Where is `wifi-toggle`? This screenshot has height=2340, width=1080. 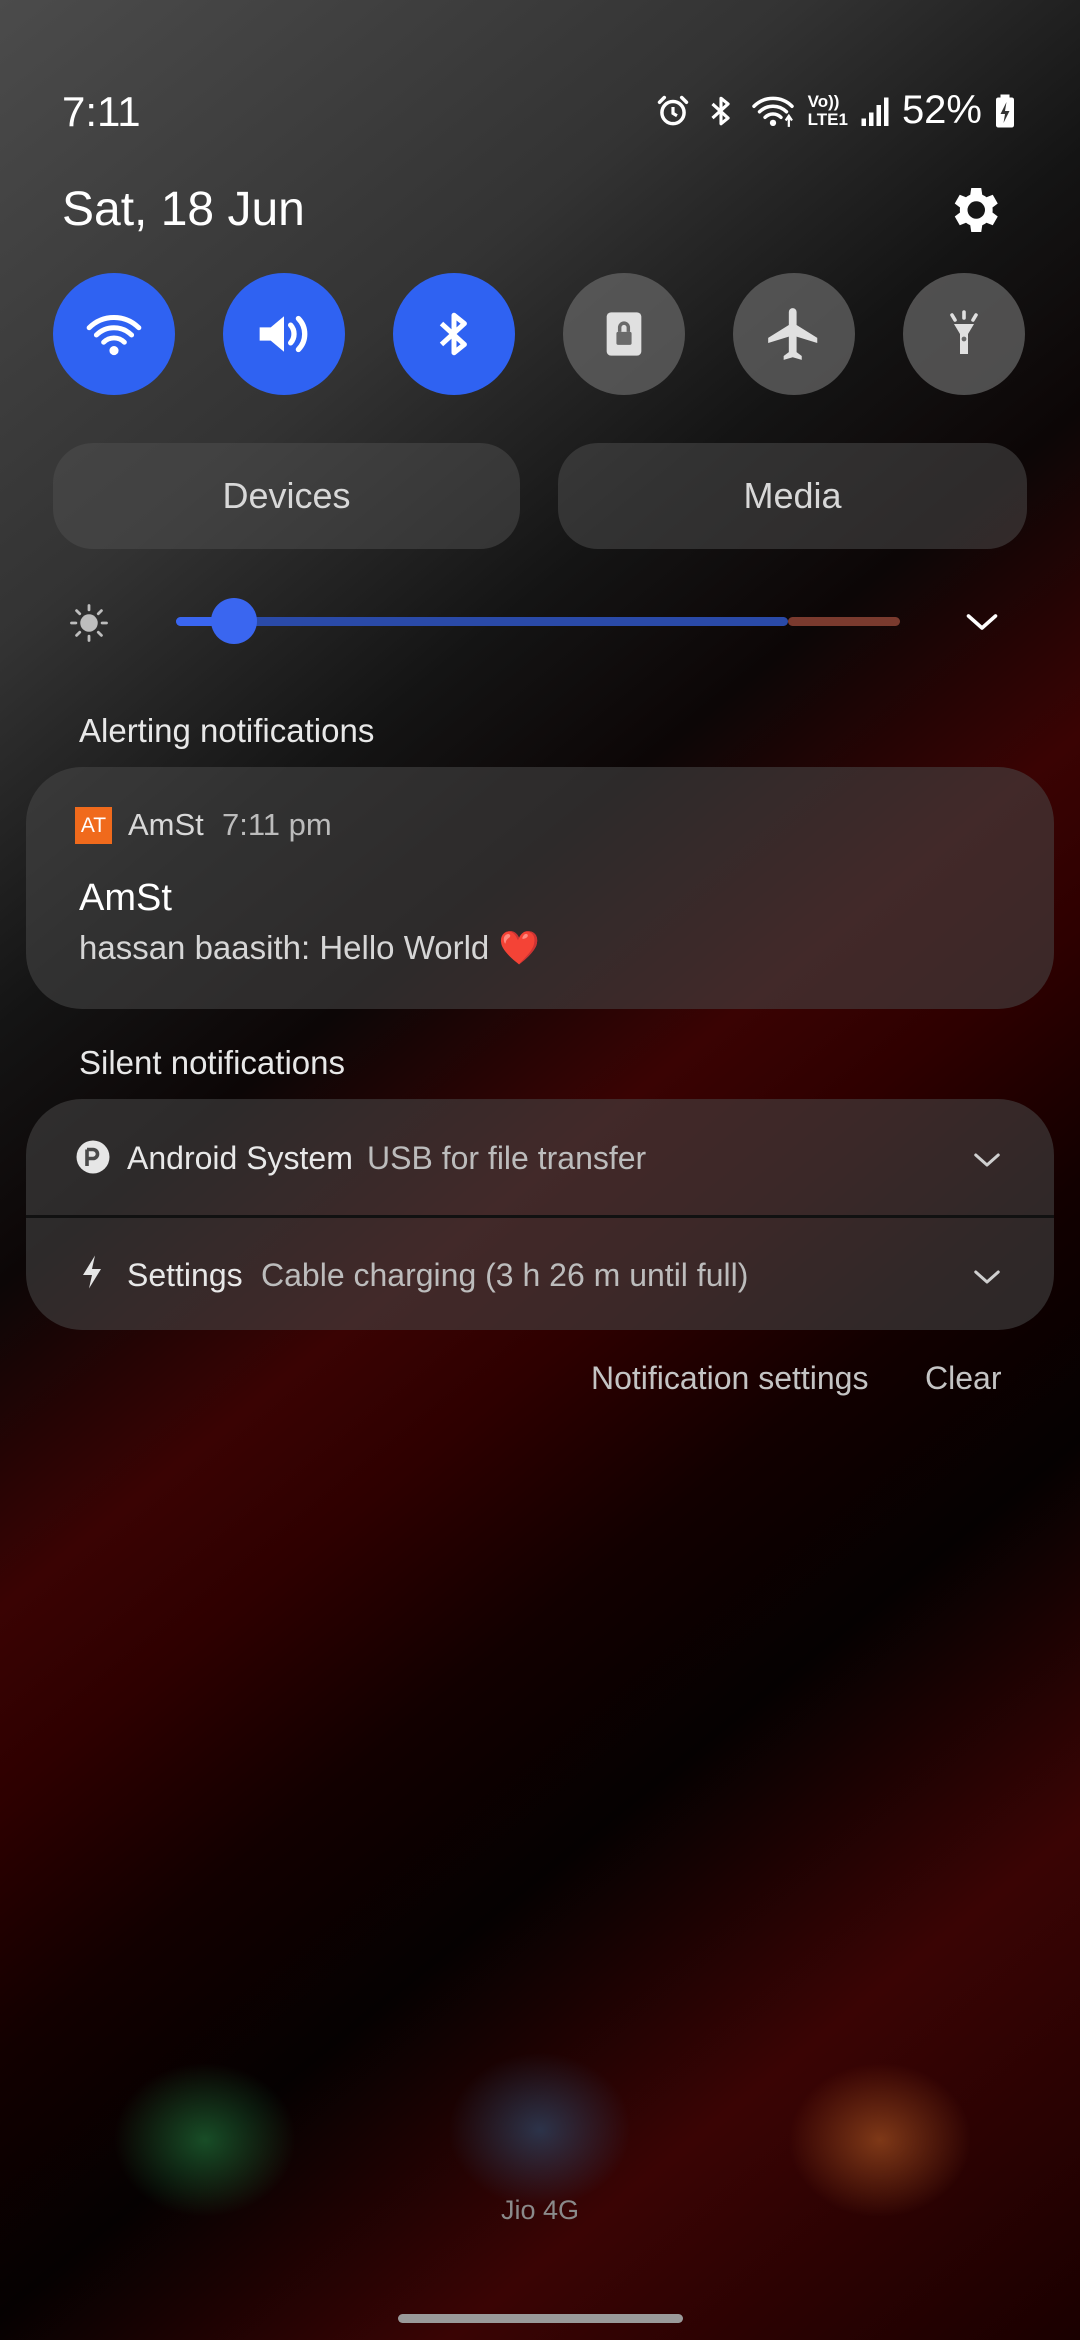 wifi-toggle is located at coordinates (114, 334).